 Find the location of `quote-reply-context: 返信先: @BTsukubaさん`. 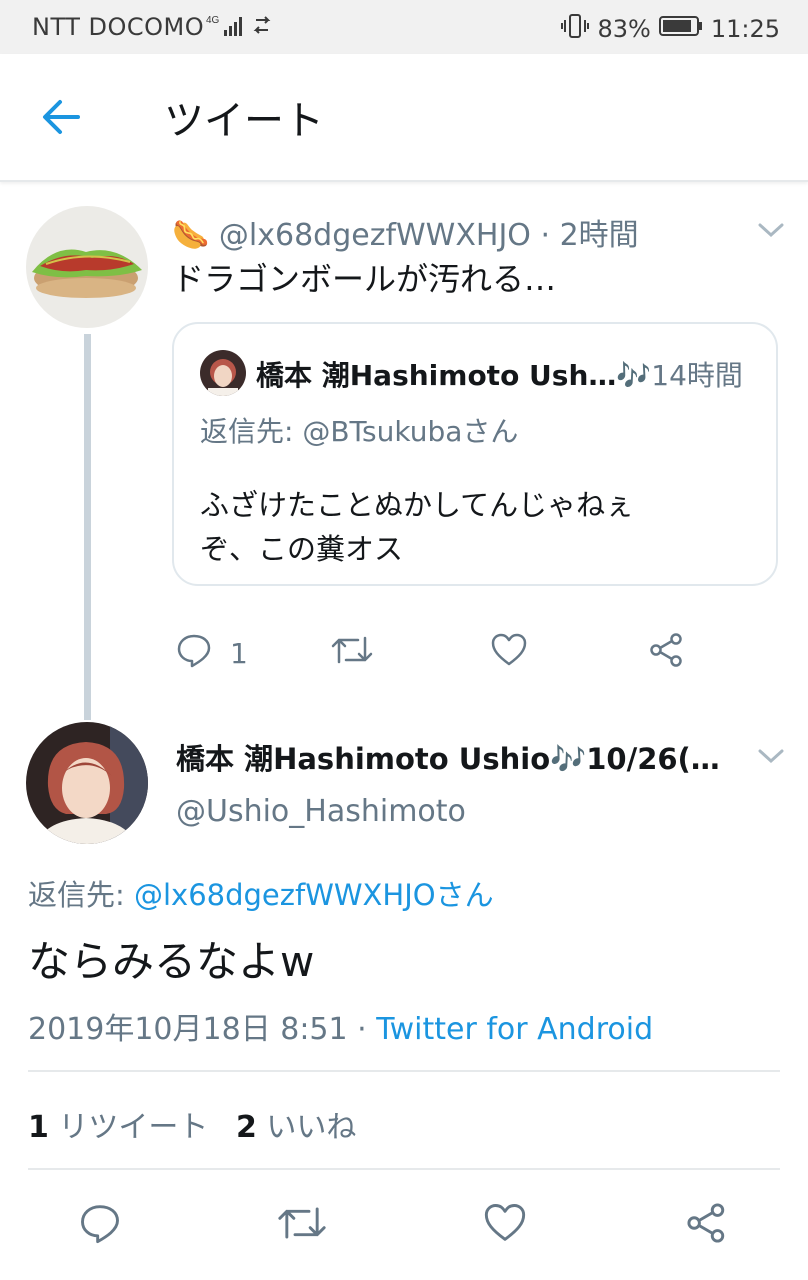

quote-reply-context: 返信先: @BTsukubaさん is located at coordinates (359, 430).